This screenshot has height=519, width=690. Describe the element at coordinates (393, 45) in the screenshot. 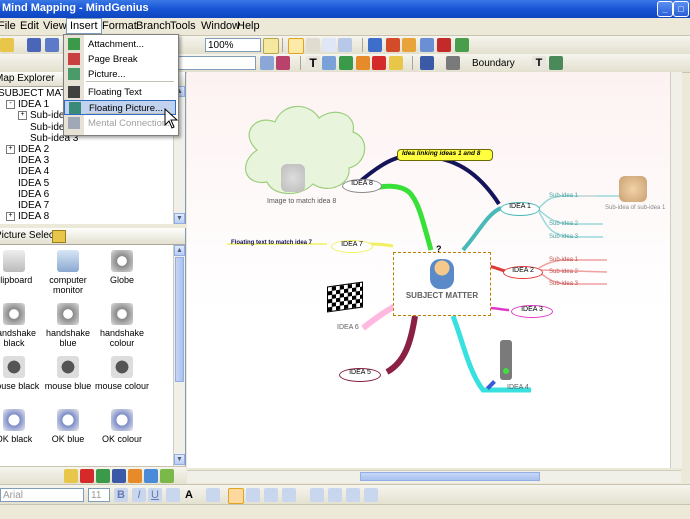

I see `powerpoint-export-icon` at that location.